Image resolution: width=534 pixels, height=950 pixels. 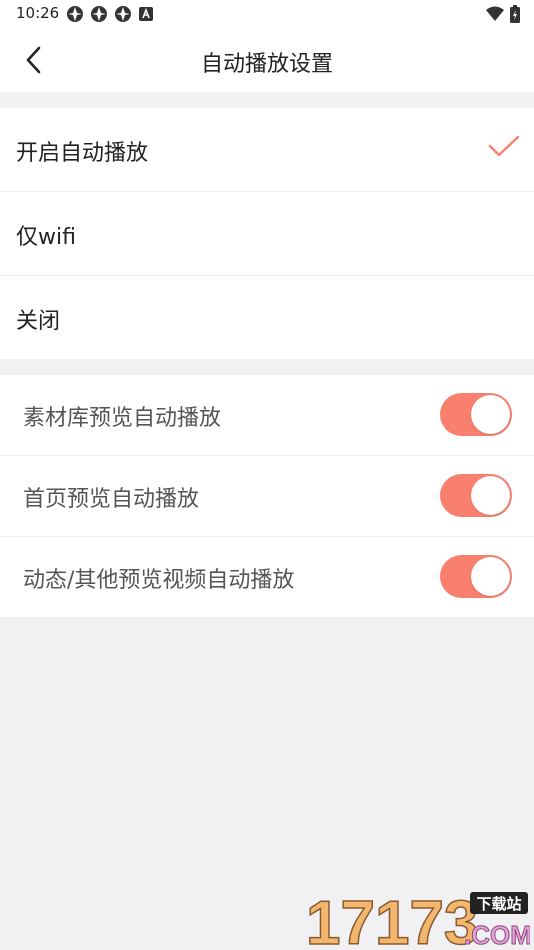 What do you see at coordinates (159, 580) in the screenshot?
I see `setting-label: 动态/其他预览视频自动播放` at bounding box center [159, 580].